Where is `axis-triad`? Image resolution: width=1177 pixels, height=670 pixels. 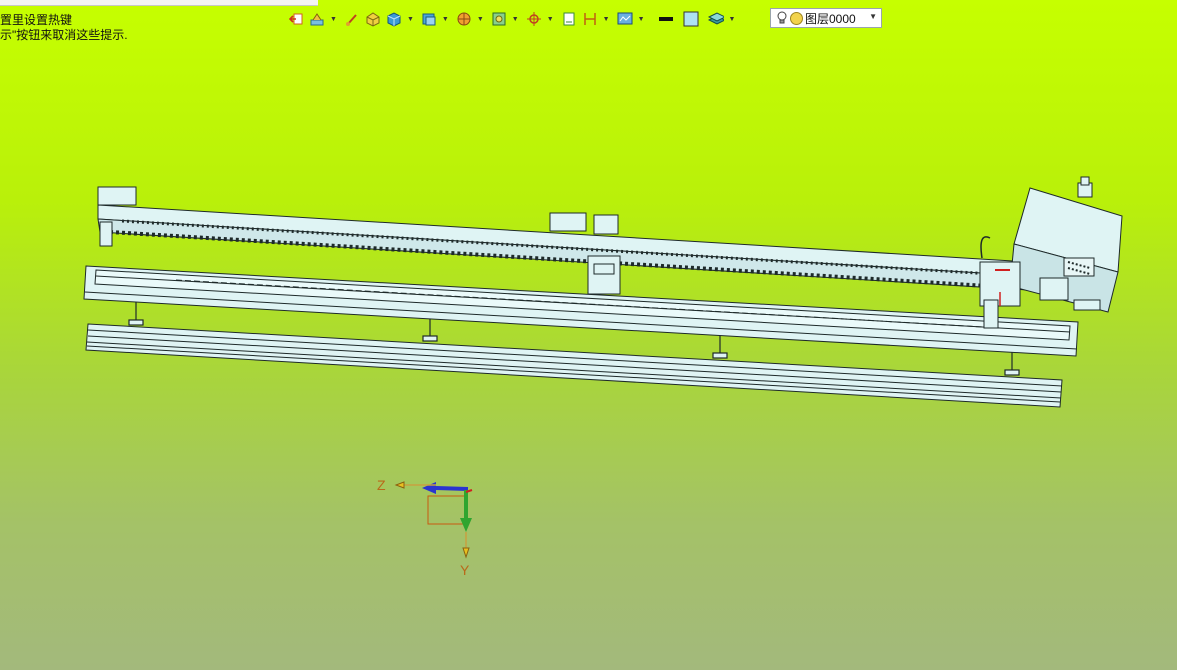 axis-triad is located at coordinates (433, 520).